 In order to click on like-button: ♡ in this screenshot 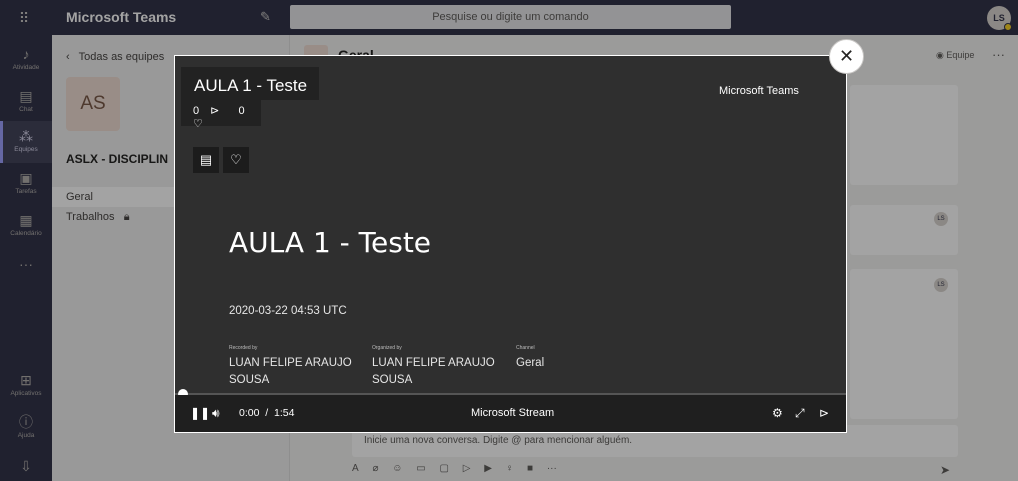, I will do `click(236, 160)`.